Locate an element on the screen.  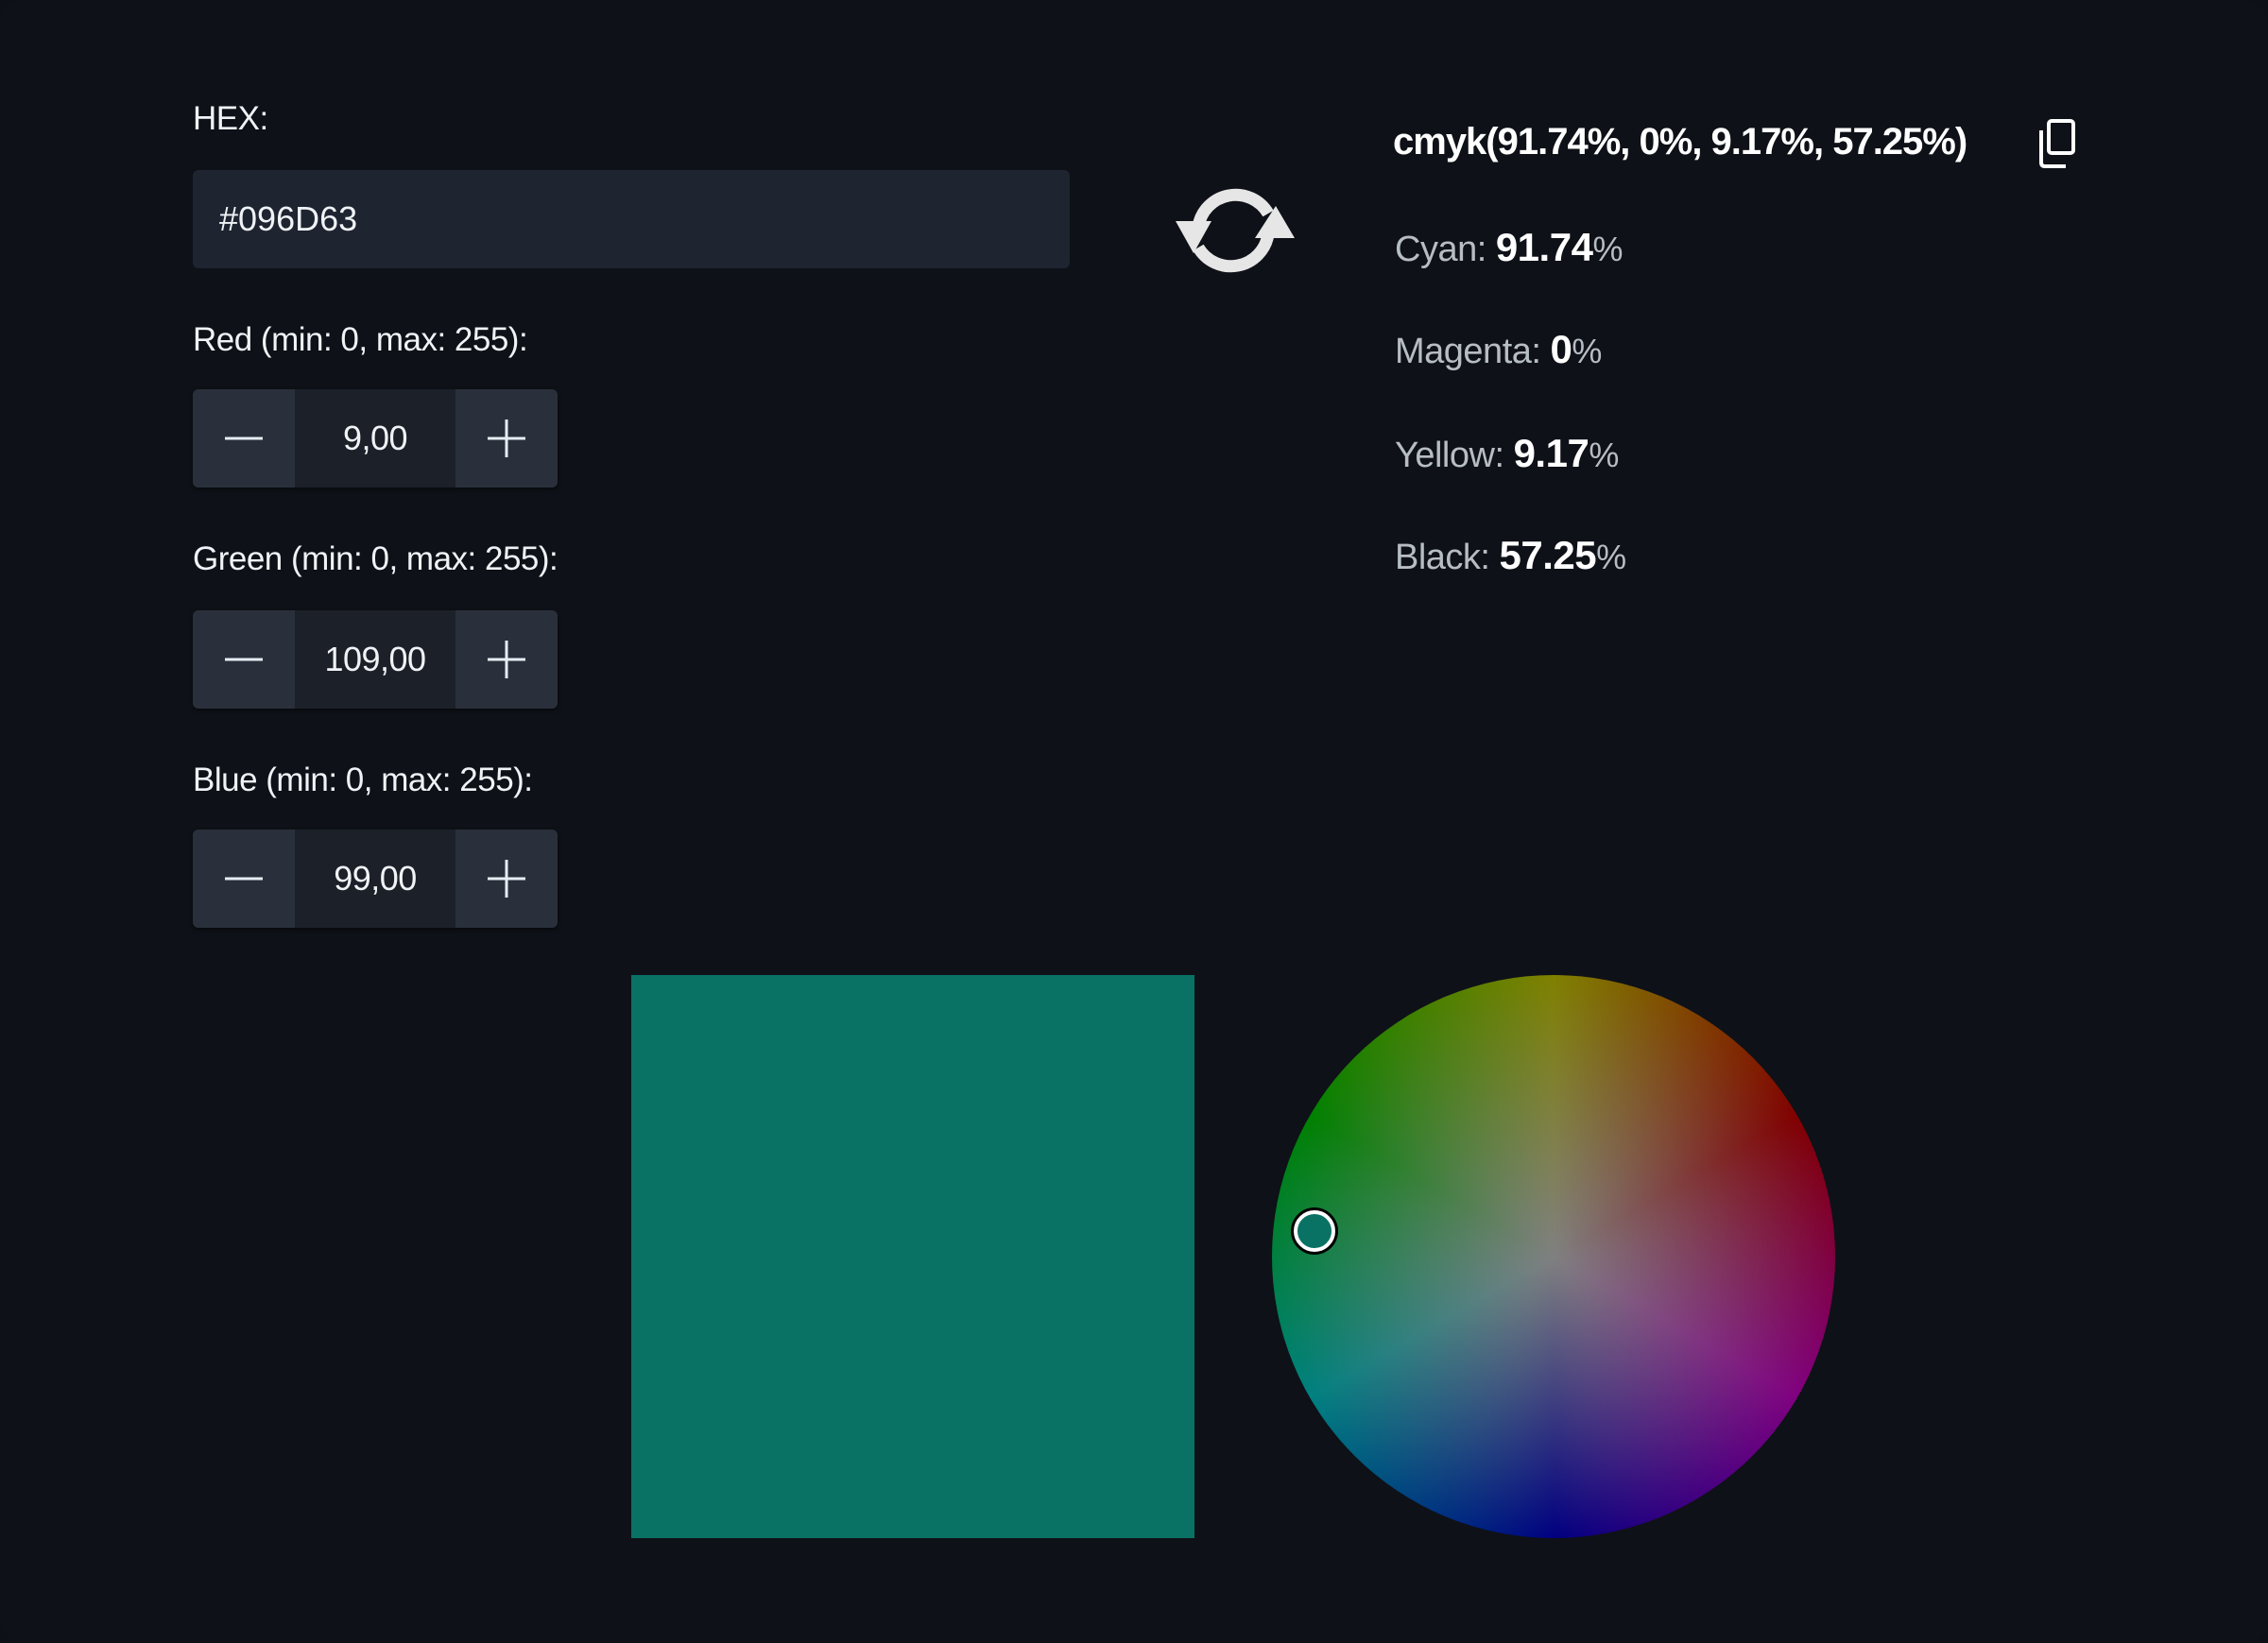
cyan-row: Cyan: 91.74% is located at coordinates (1509, 247).